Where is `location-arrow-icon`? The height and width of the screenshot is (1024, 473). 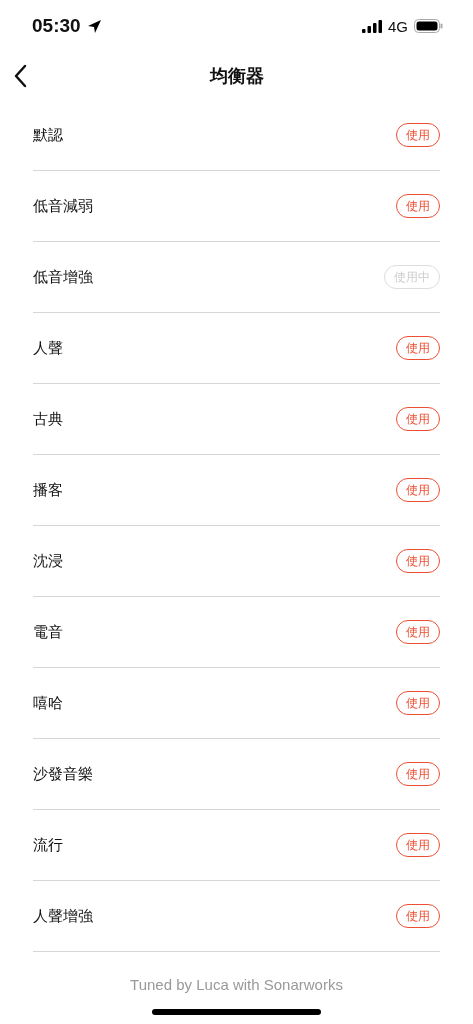
location-arrow-icon is located at coordinates (94, 26).